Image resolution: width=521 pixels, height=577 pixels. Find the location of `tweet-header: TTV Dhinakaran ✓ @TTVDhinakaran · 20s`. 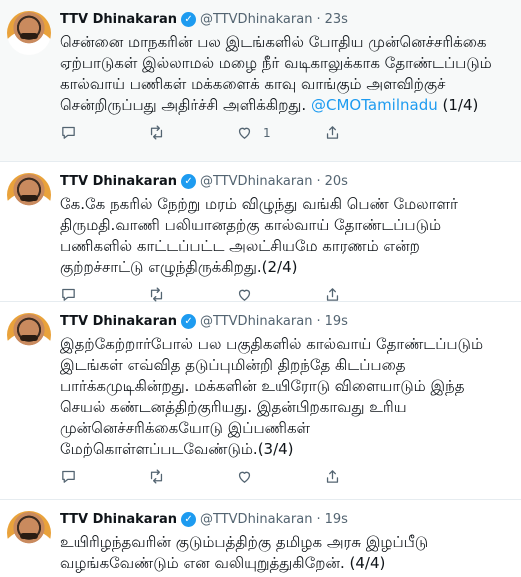

tweet-header: TTV Dhinakaran ✓ @TTVDhinakaran · 20s is located at coordinates (285, 181).